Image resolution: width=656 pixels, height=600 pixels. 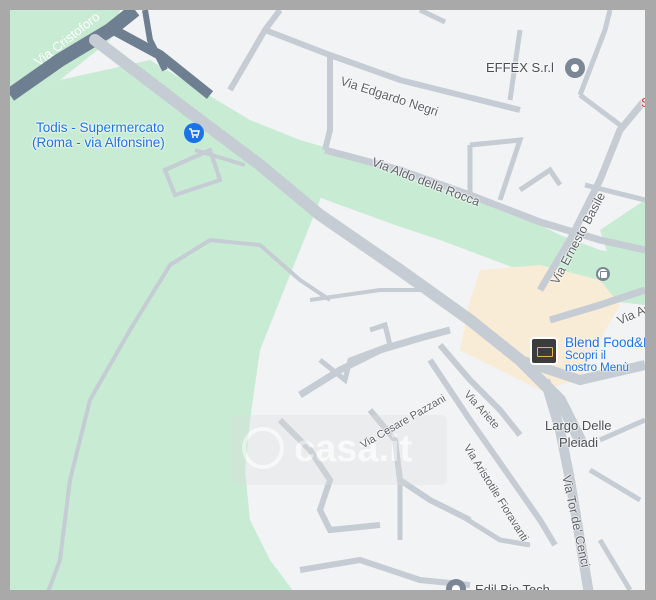 I want to click on shopping-cart-icon, so click(x=194, y=133).